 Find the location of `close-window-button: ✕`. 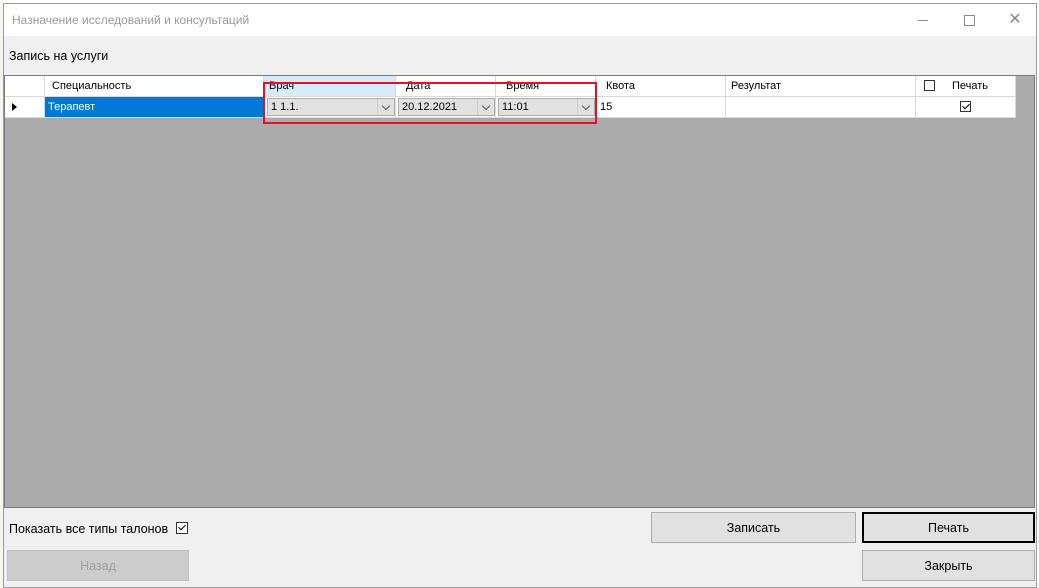

close-window-button: ✕ is located at coordinates (1015, 20).